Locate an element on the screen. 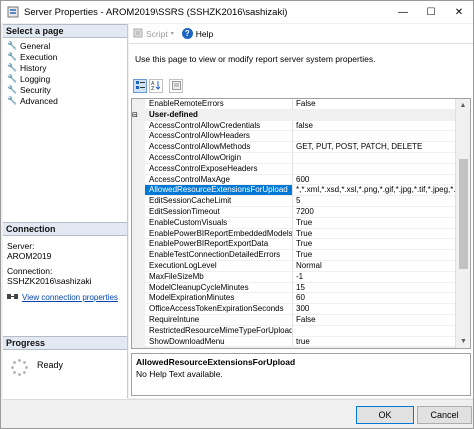  scroll-up-icon: ▲ is located at coordinates (463, 105).